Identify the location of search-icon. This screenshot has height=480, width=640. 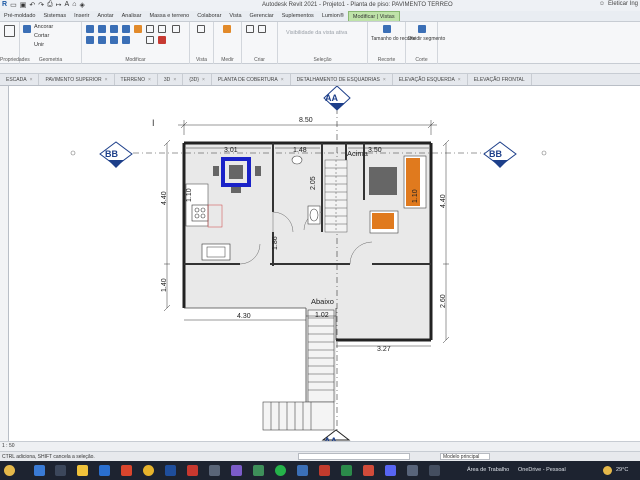
(60, 470).